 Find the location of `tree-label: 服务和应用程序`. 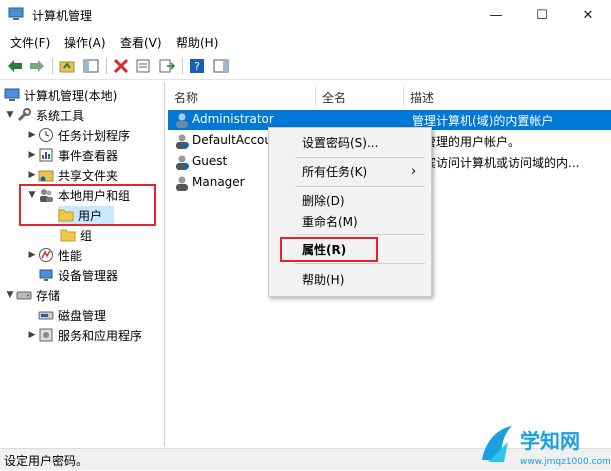

tree-label: 服务和应用程序 is located at coordinates (100, 335).